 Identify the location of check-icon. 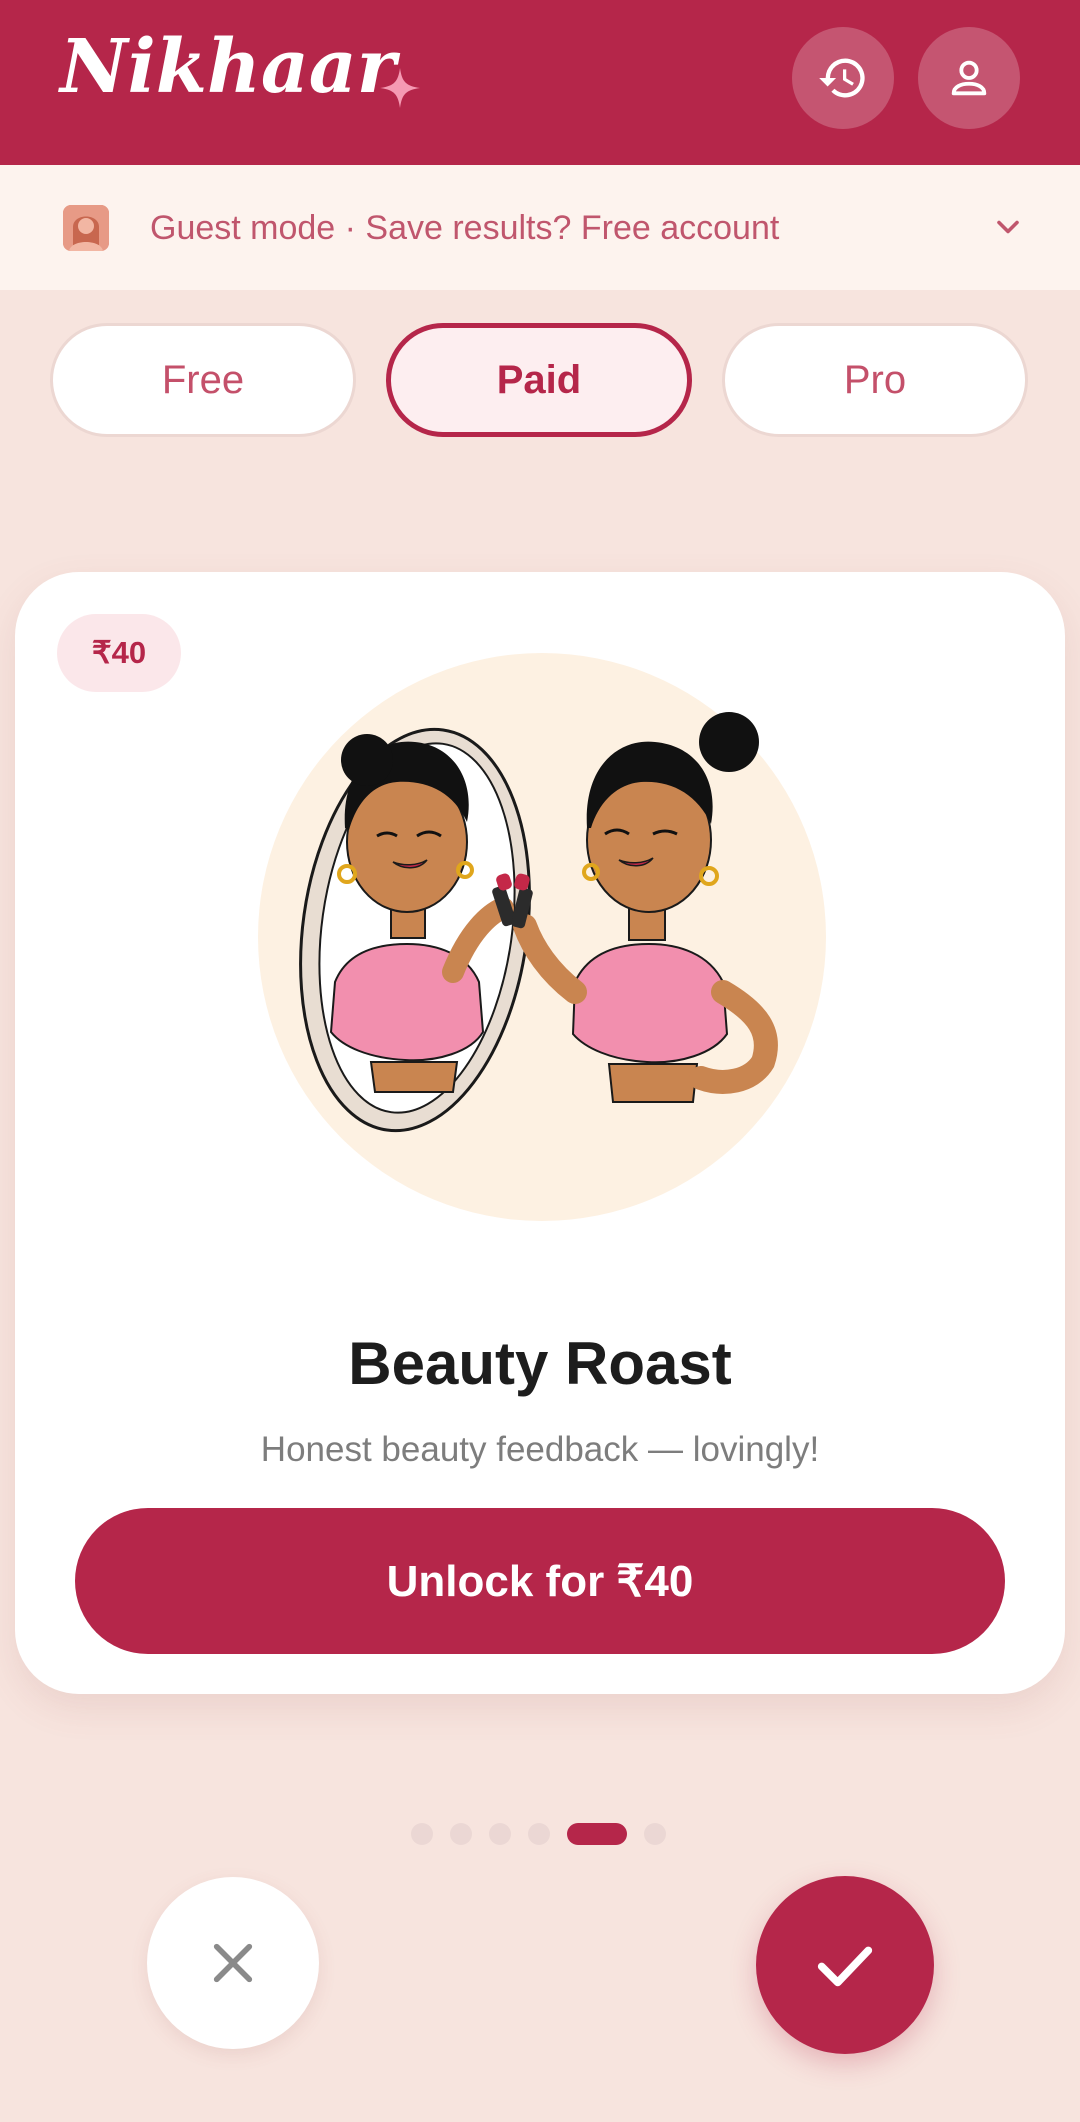
(845, 1966).